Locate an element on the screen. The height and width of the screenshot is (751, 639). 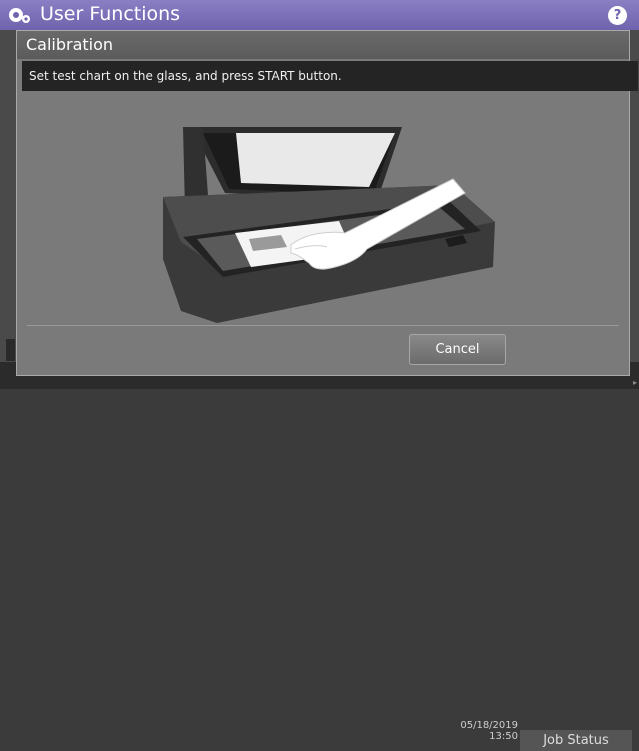
status-time: 13:50 is located at coordinates (503, 736).